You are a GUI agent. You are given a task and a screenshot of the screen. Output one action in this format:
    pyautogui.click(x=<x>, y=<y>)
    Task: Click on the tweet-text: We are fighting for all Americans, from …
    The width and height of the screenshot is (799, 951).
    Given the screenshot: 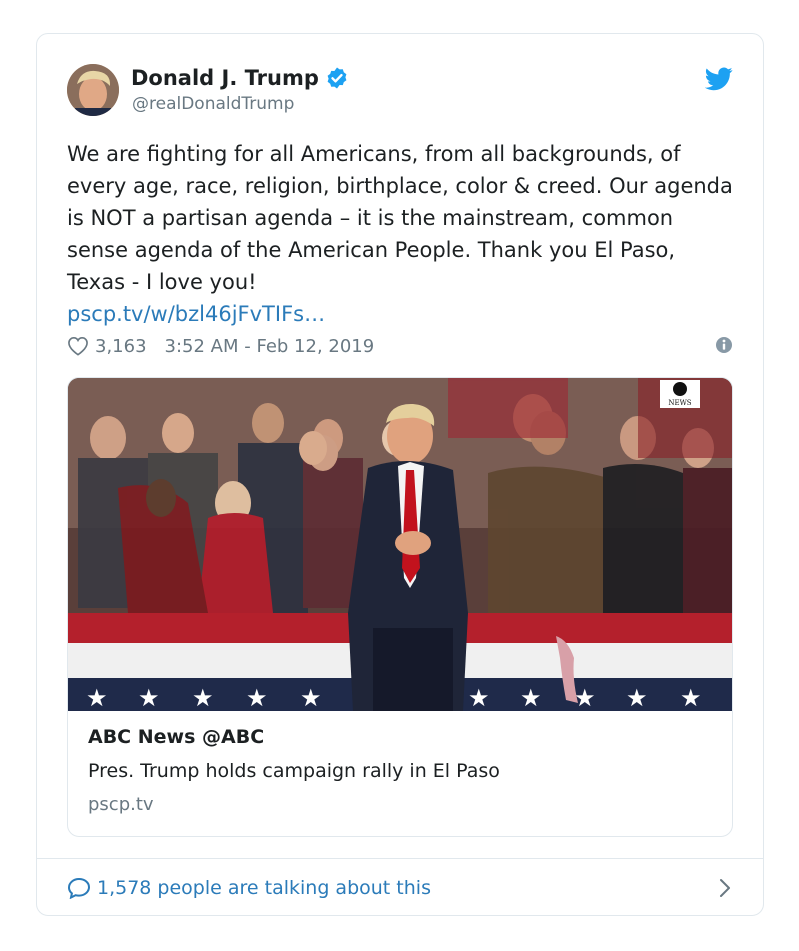 What is the action you would take?
    pyautogui.click(x=400, y=218)
    